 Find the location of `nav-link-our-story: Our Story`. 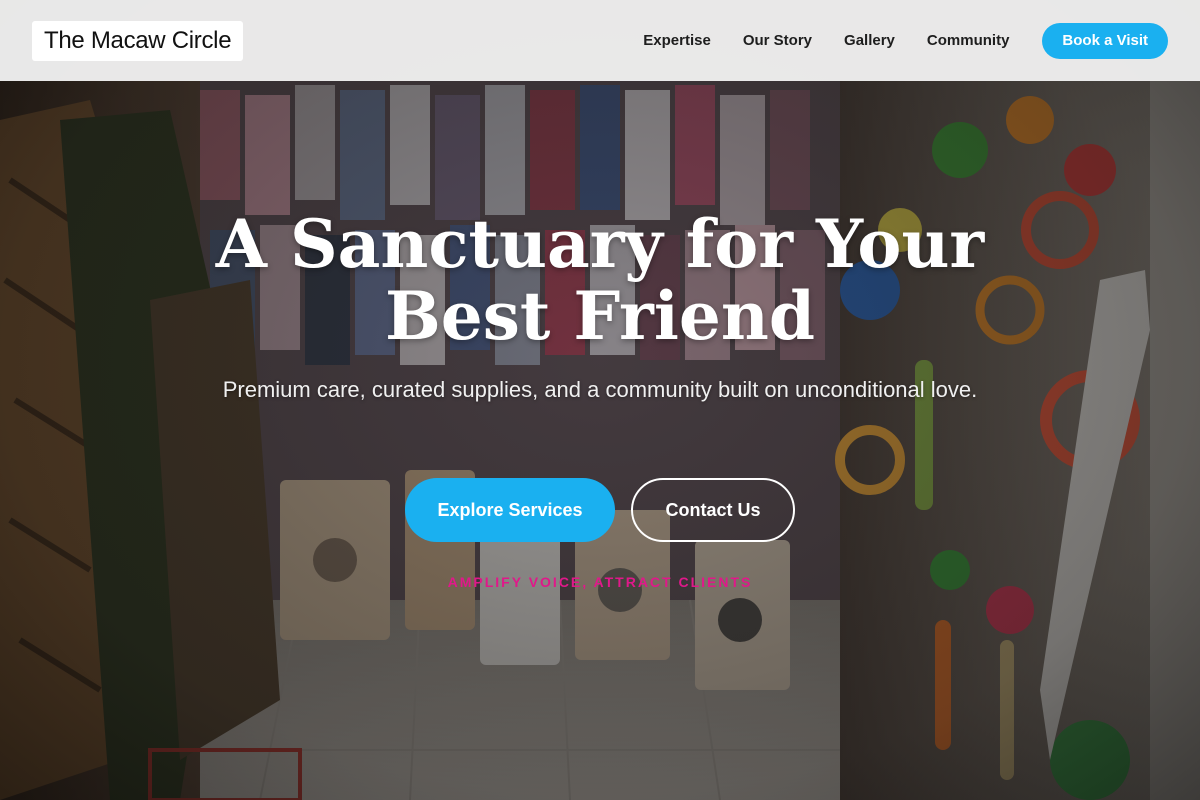

nav-link-our-story: Our Story is located at coordinates (777, 40).